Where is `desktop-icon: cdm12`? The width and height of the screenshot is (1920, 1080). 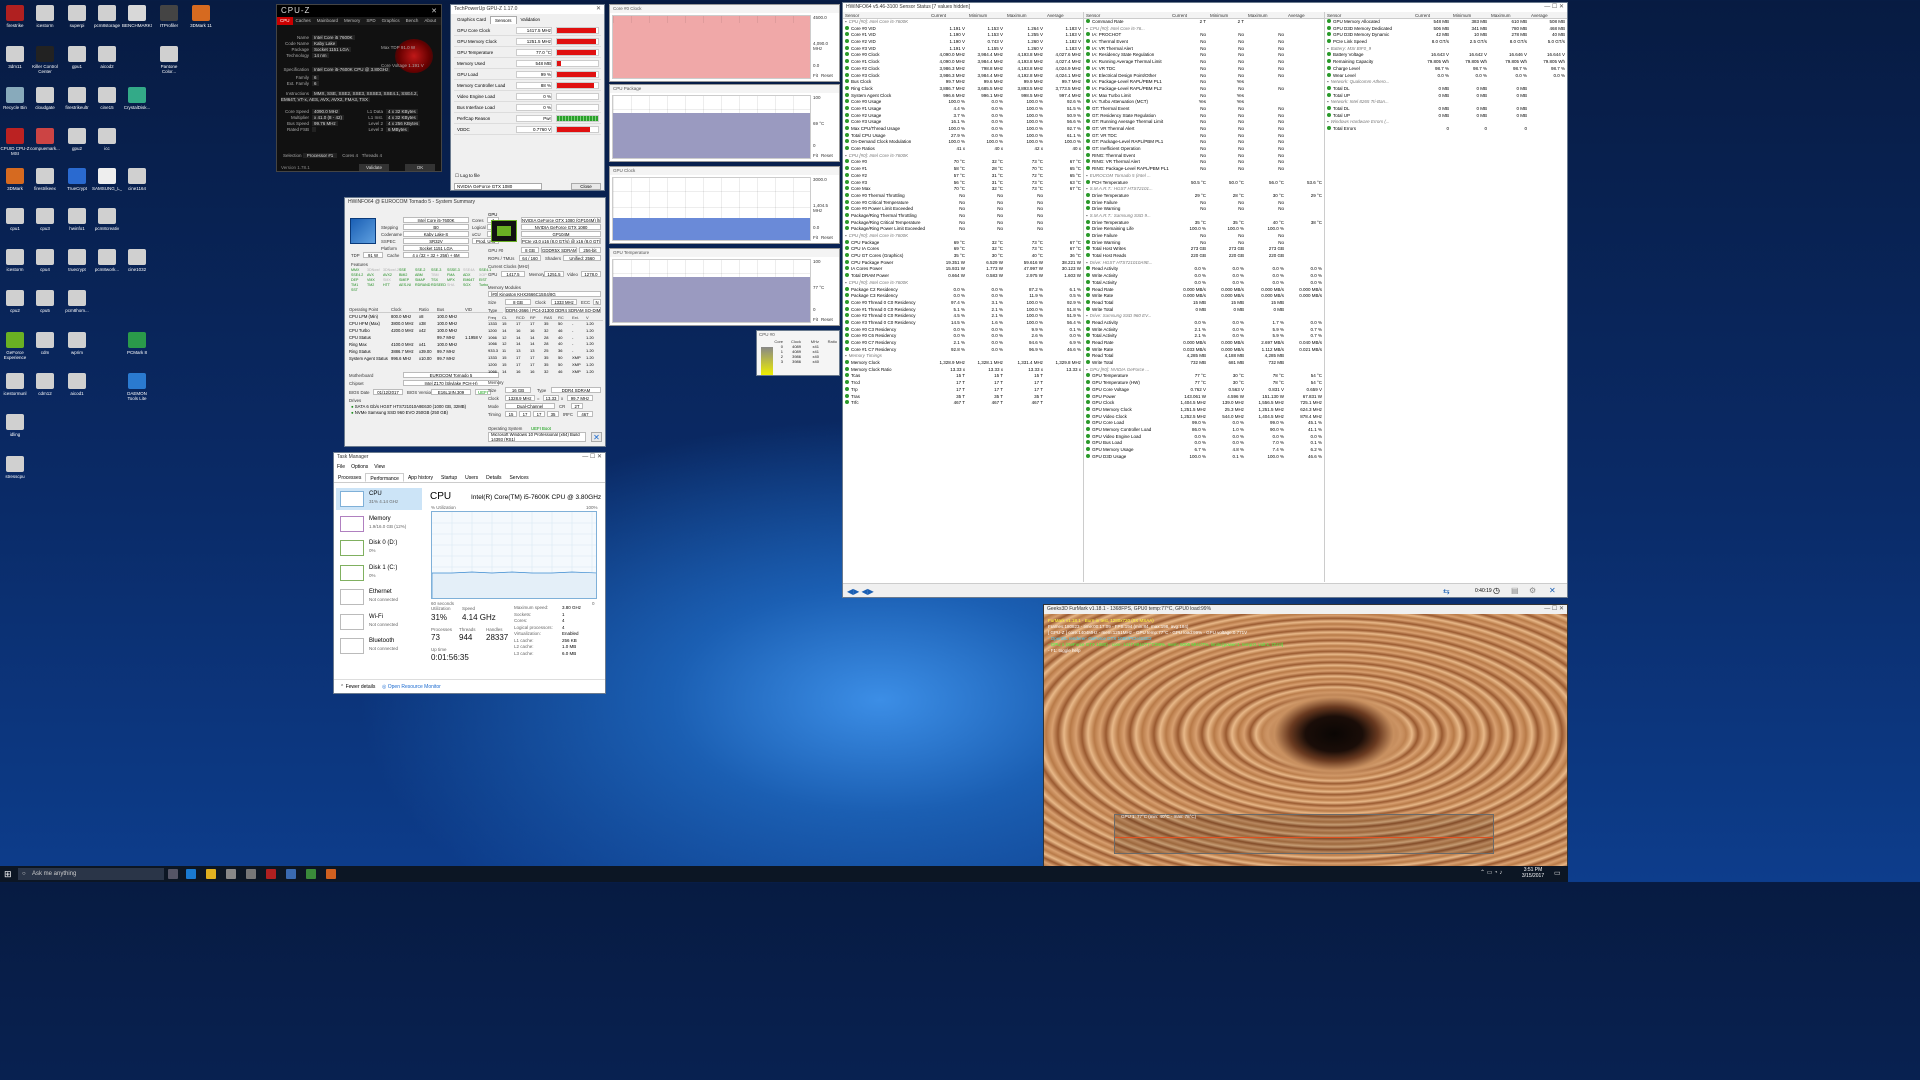
desktop-icon: cdm12 is located at coordinates (45, 389).